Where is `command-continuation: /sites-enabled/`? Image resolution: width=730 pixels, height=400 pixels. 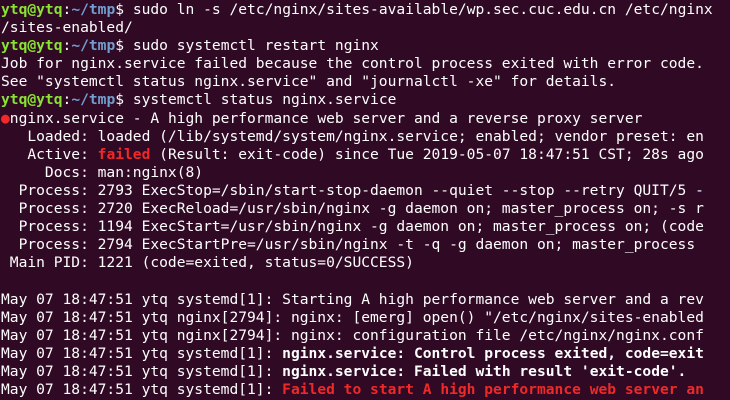 command-continuation: /sites-enabled/ is located at coordinates (67, 28).